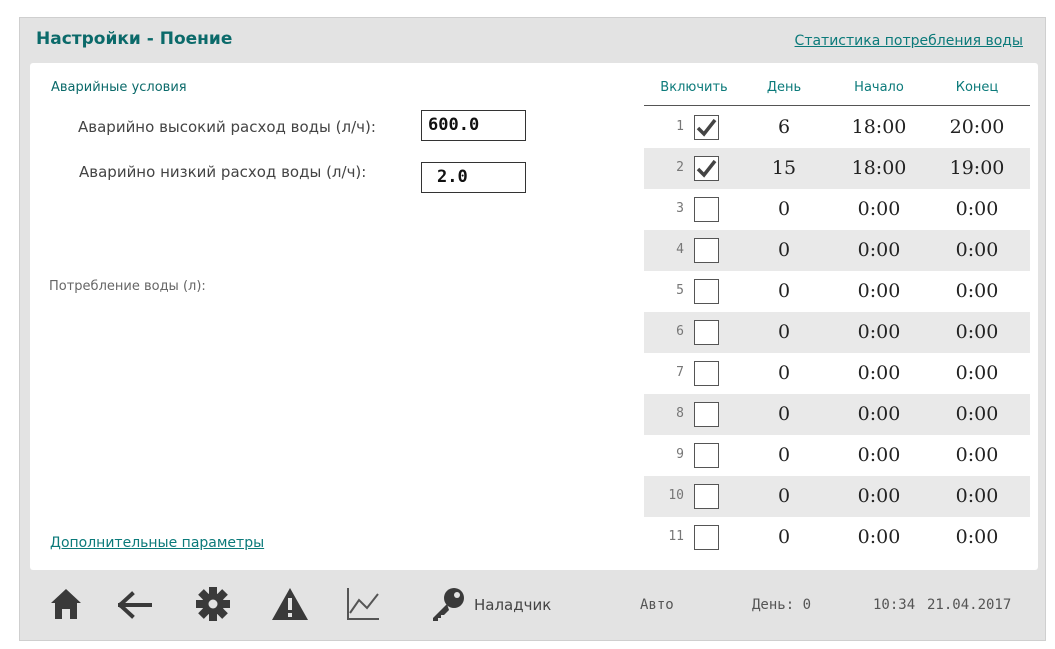  I want to click on row-index: 1, so click(680, 126).